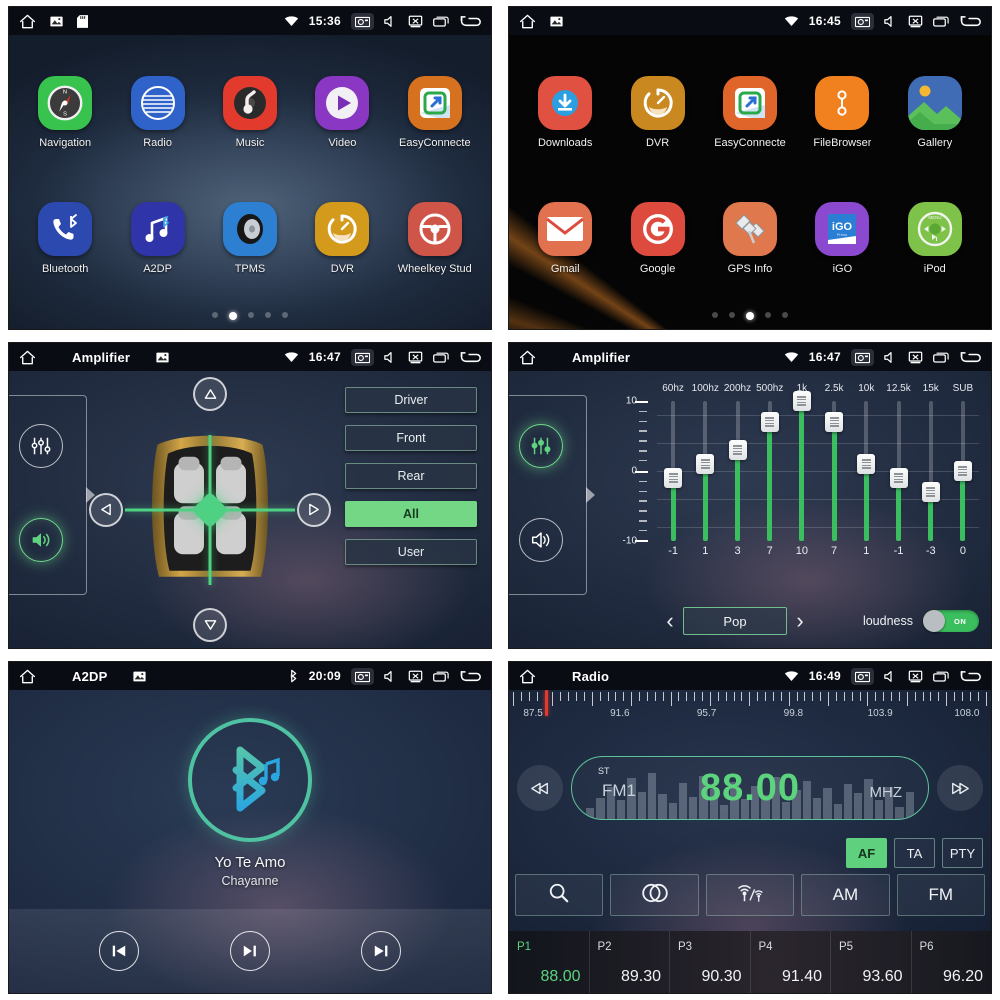 The image size is (1000, 1000). What do you see at coordinates (411, 552) in the screenshot?
I see `fader-preset-user: User` at bounding box center [411, 552].